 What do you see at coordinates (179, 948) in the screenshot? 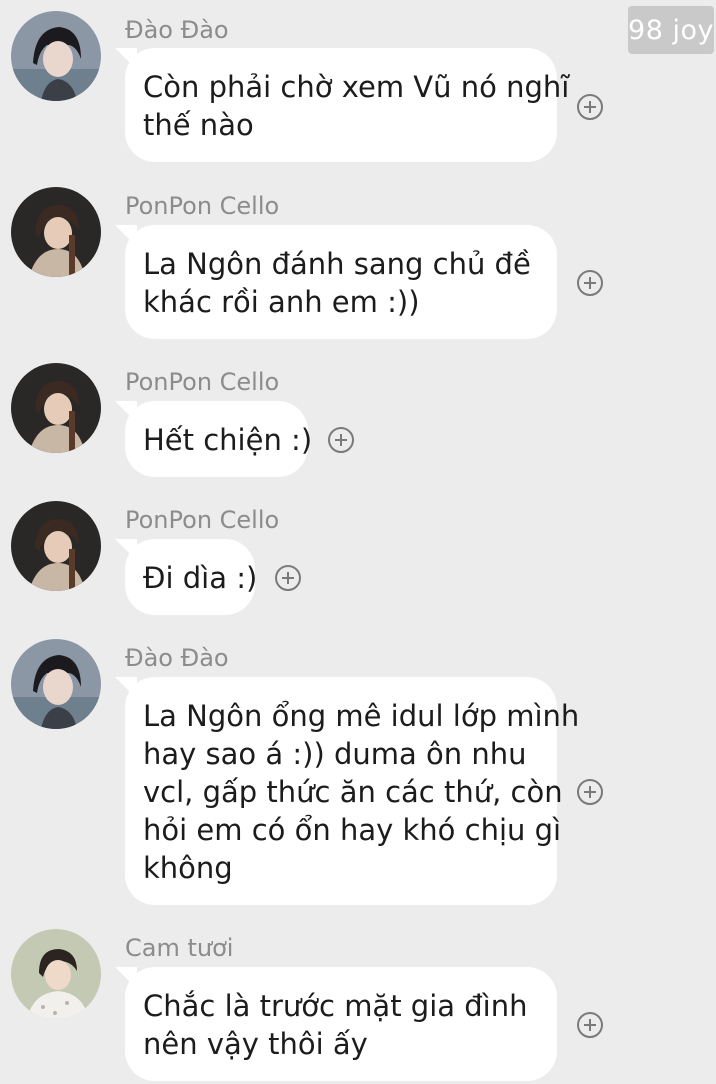
I see `sender-name: Cam tươi` at bounding box center [179, 948].